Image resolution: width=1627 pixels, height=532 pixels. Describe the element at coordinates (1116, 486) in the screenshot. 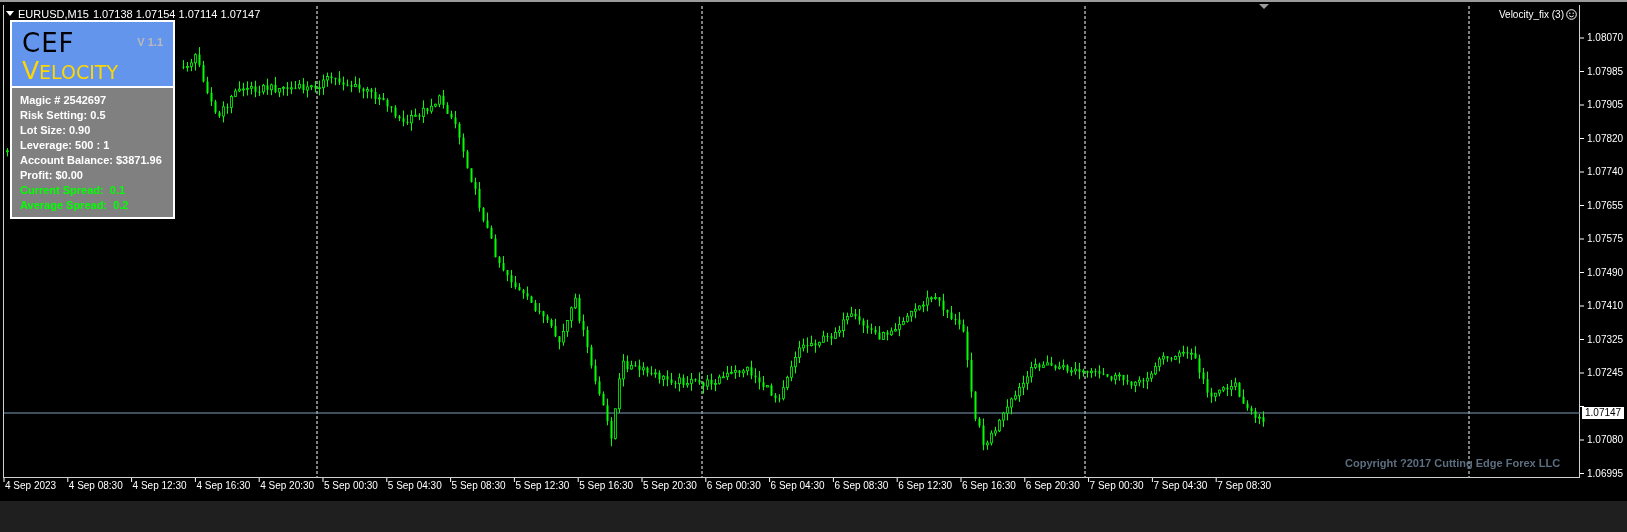

I see `time-label: 7 Sep 00:30` at that location.